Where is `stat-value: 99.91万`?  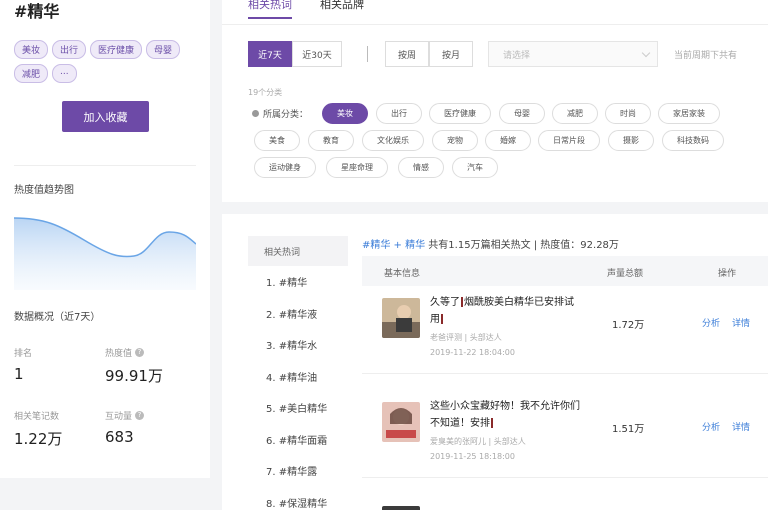 stat-value: 99.91万 is located at coordinates (134, 376).